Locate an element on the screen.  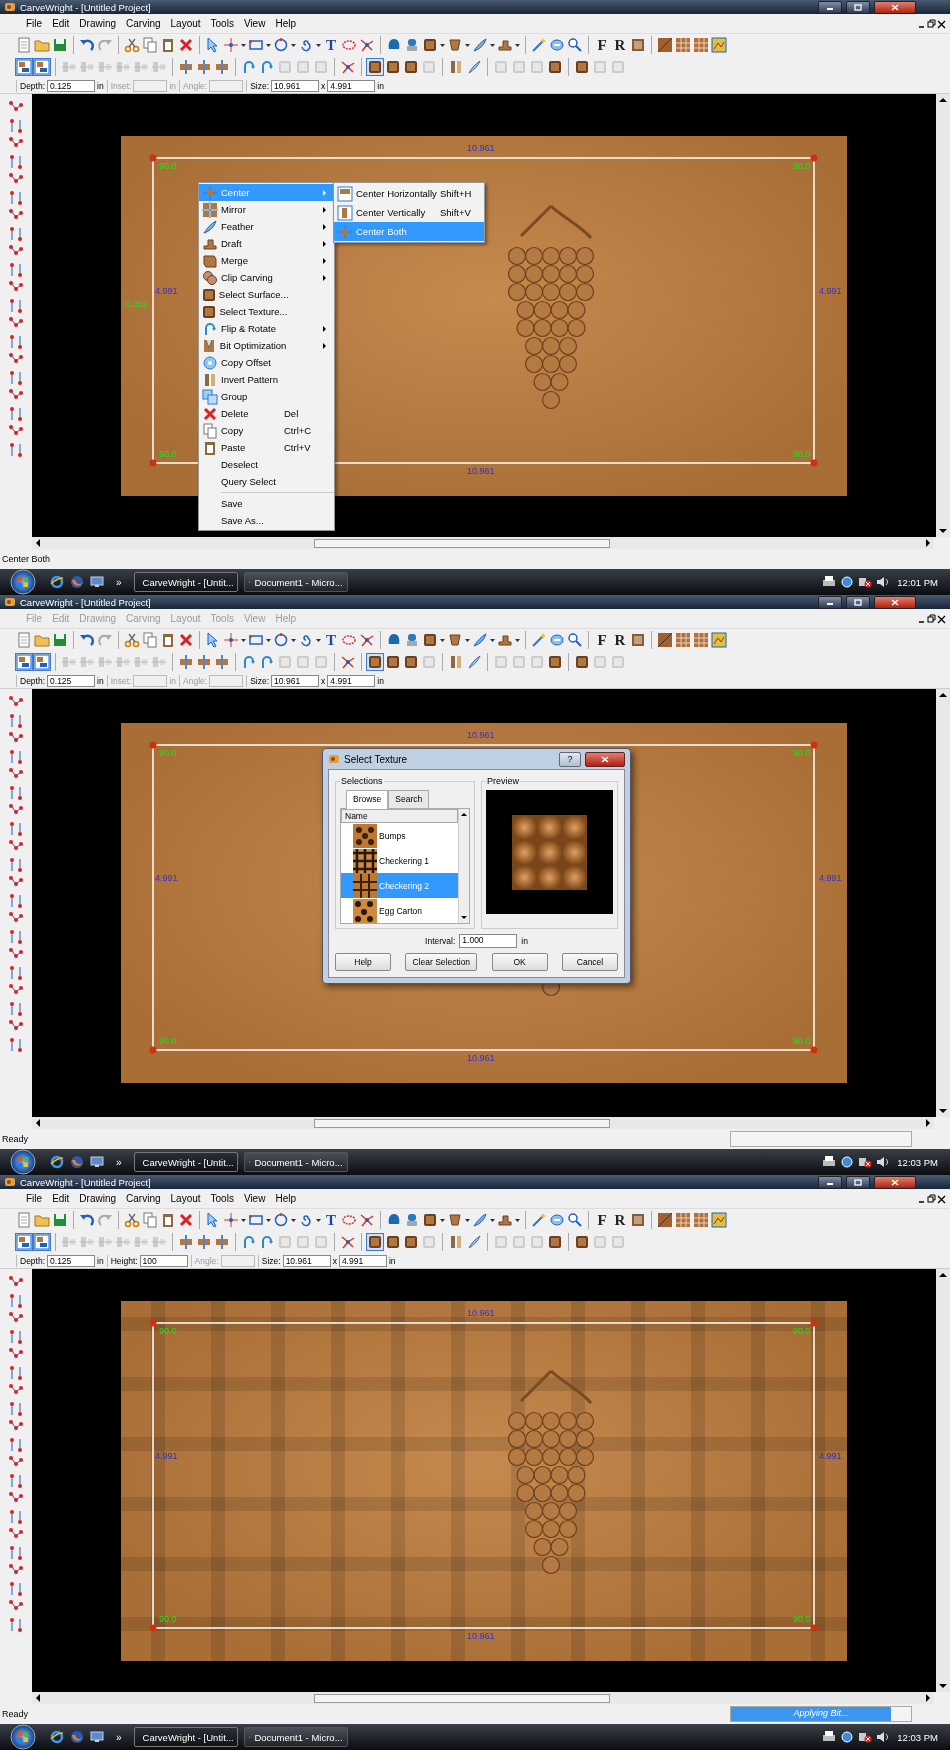
step-icon is located at coordinates (505, 1220).